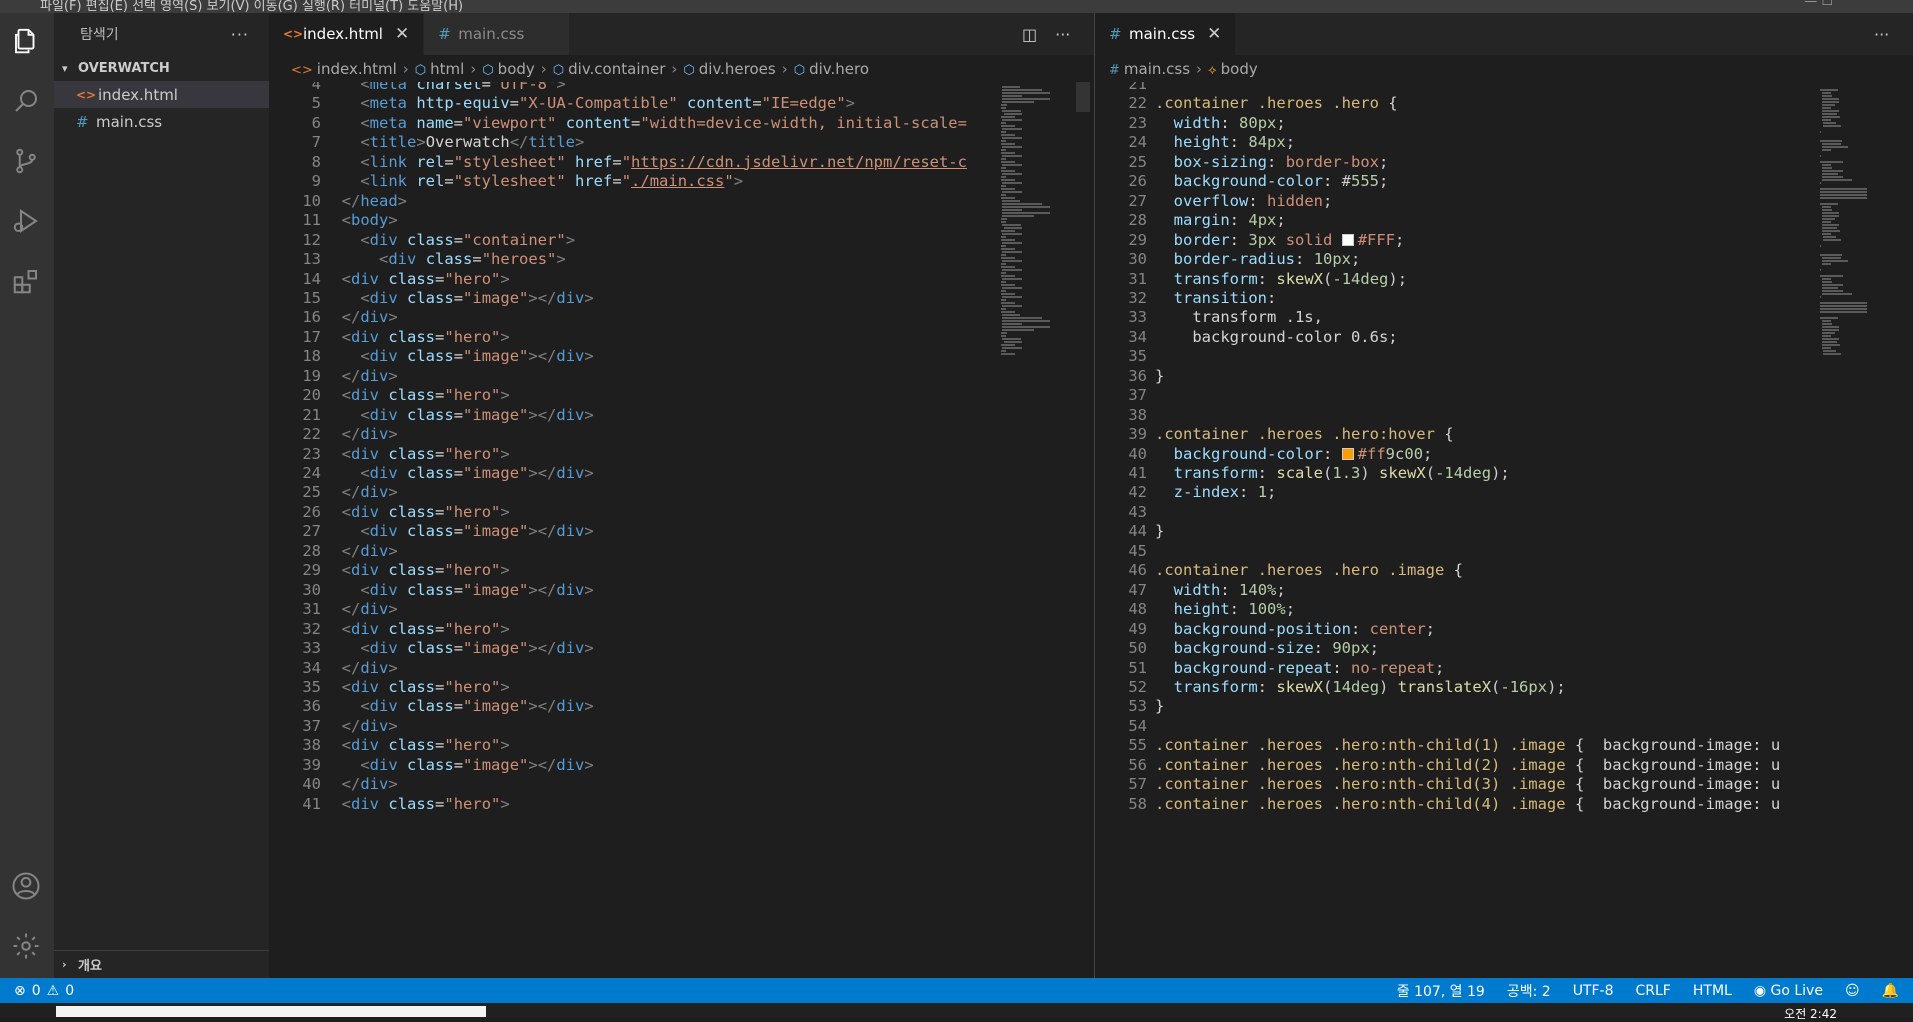 This screenshot has height=1022, width=1913. I want to click on language-mode: HTML, so click(1712, 991).